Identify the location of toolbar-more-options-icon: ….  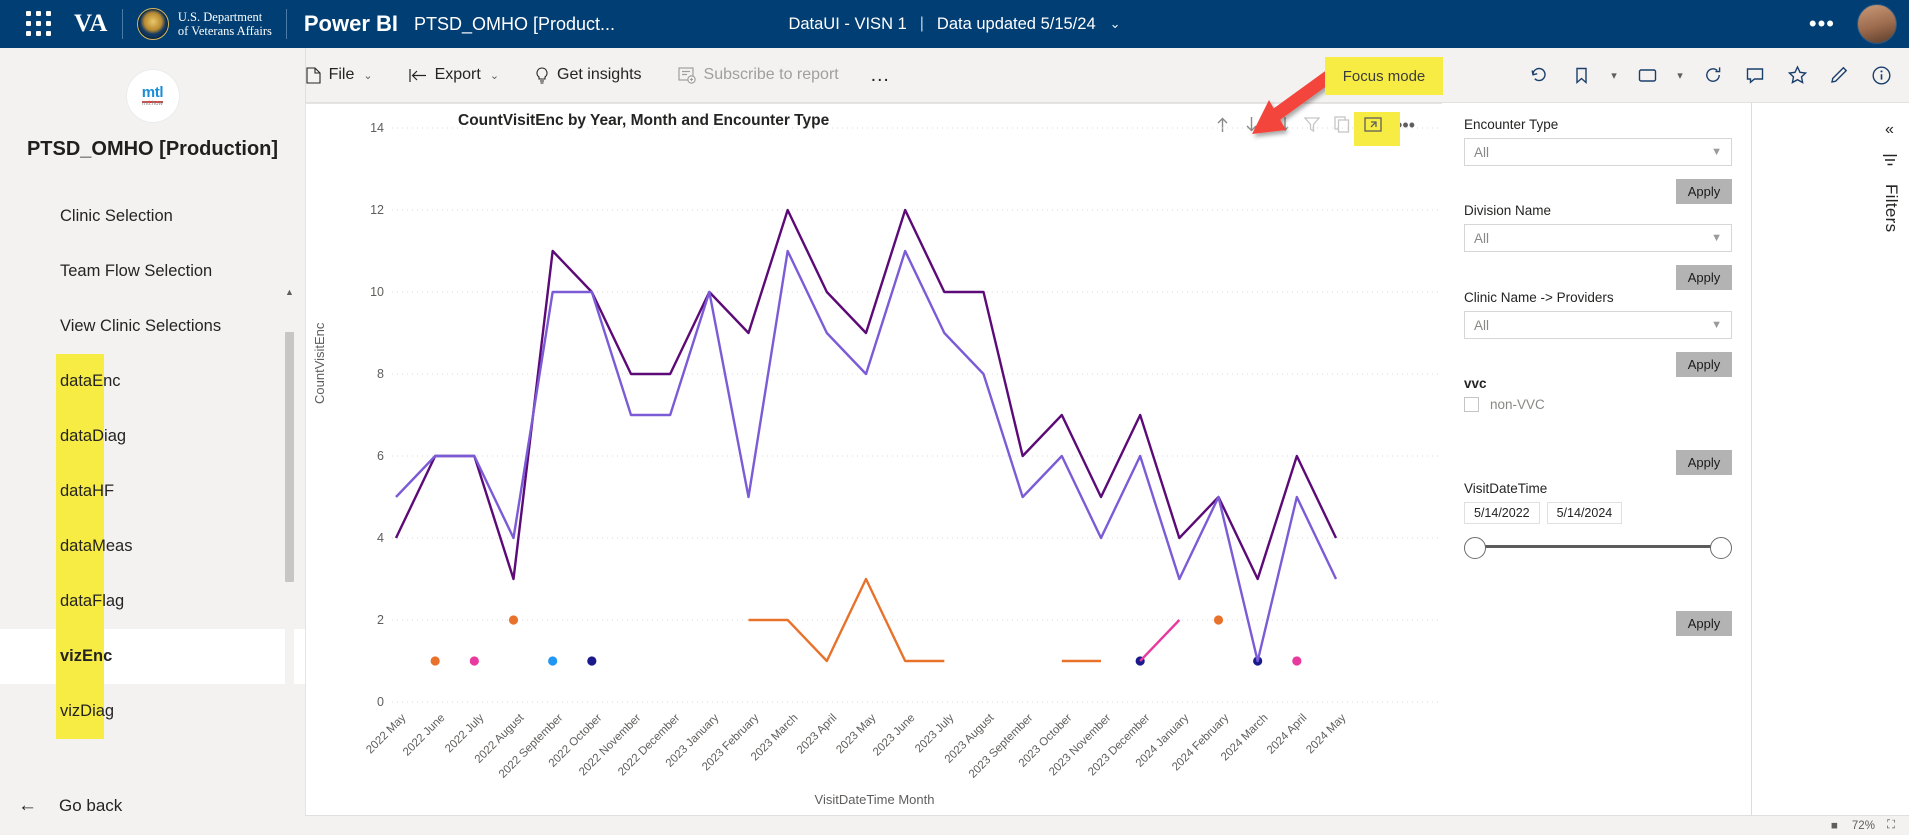
(880, 75).